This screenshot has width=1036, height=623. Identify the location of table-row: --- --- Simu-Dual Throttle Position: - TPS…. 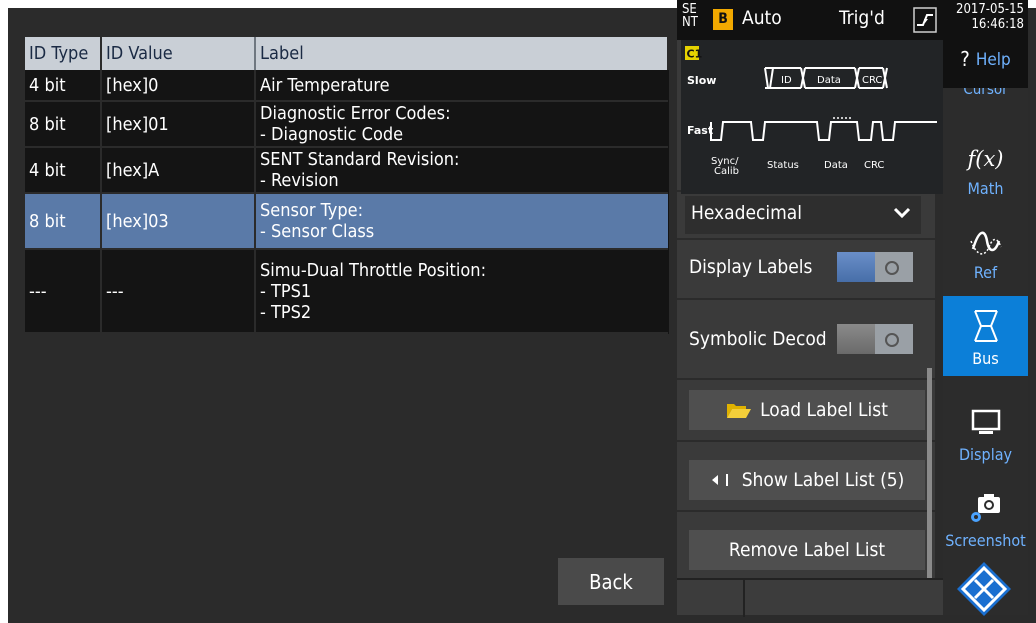
(346, 291).